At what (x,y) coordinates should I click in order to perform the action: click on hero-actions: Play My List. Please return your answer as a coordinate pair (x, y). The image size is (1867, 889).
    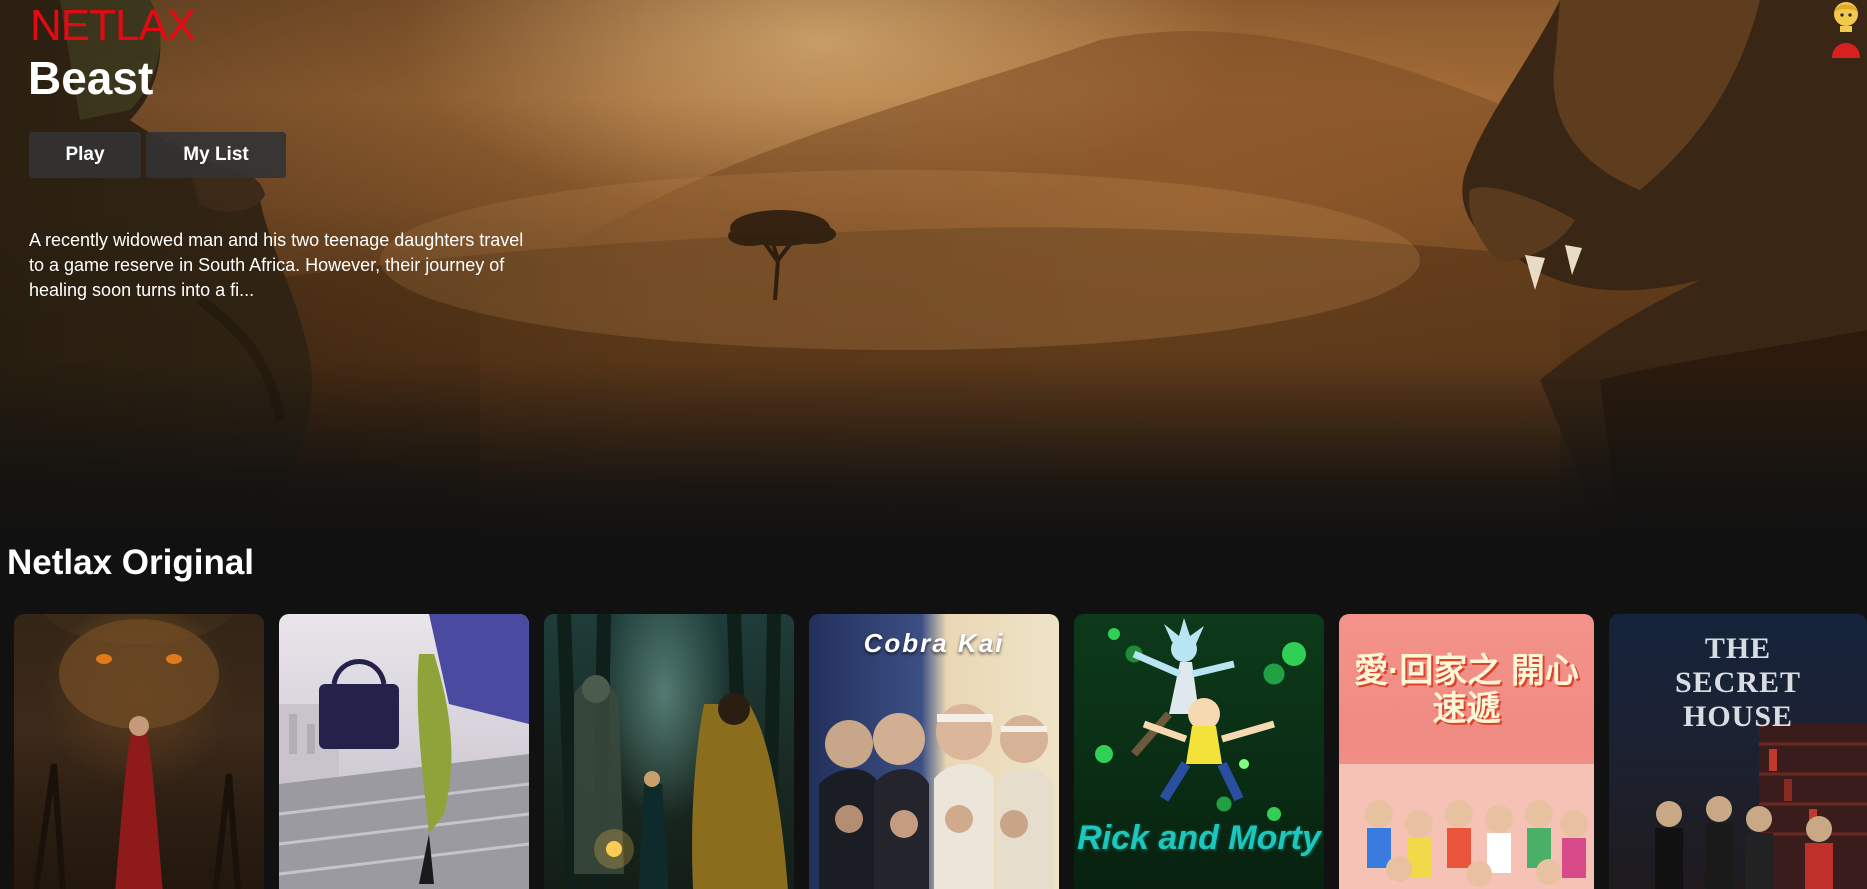
    Looking at the image, I should click on (157, 155).